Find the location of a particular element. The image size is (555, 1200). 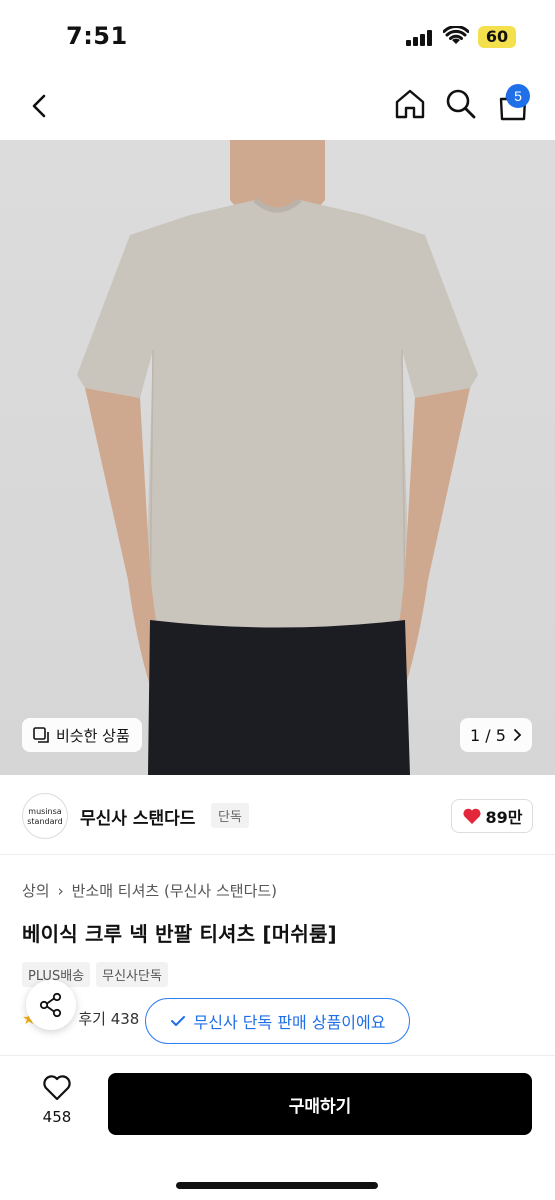

exclusive-tag: 단독 is located at coordinates (230, 815).